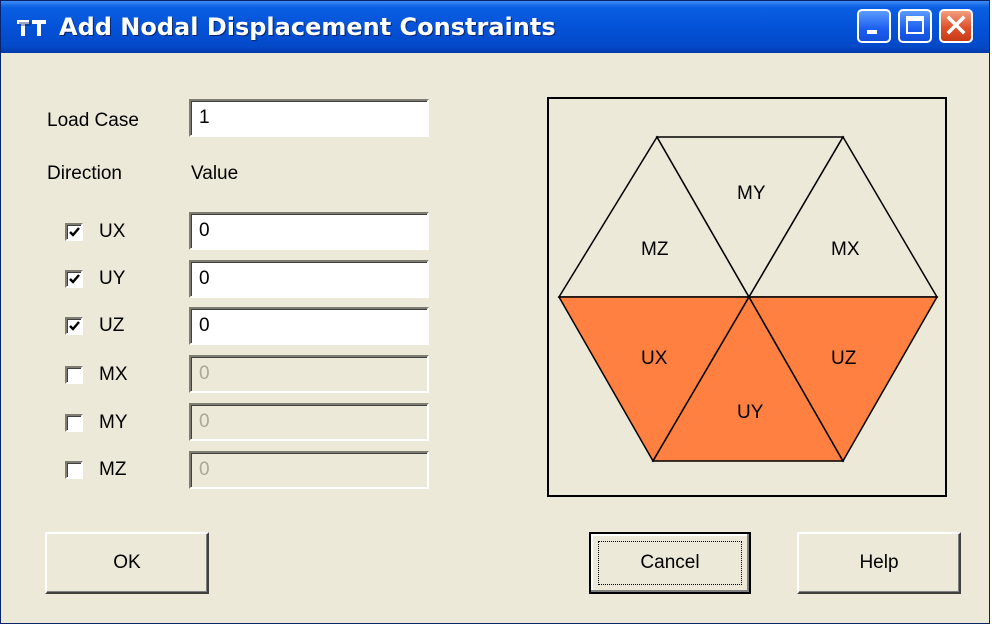 The image size is (992, 626). What do you see at coordinates (112, 231) in the screenshot?
I see `ux-label: UX` at bounding box center [112, 231].